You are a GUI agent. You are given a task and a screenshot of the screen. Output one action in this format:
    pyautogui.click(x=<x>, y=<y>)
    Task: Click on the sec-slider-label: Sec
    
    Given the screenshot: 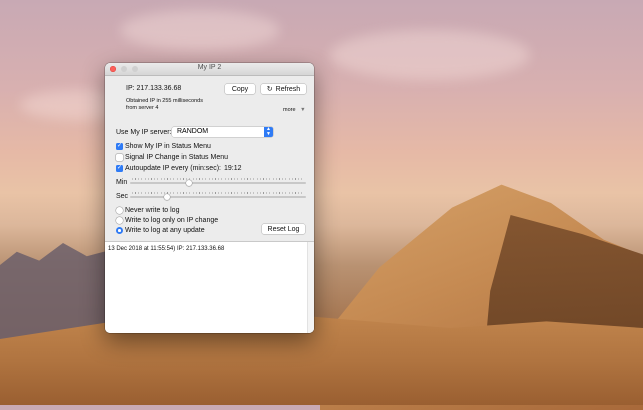 What is the action you would take?
    pyautogui.click(x=122, y=196)
    